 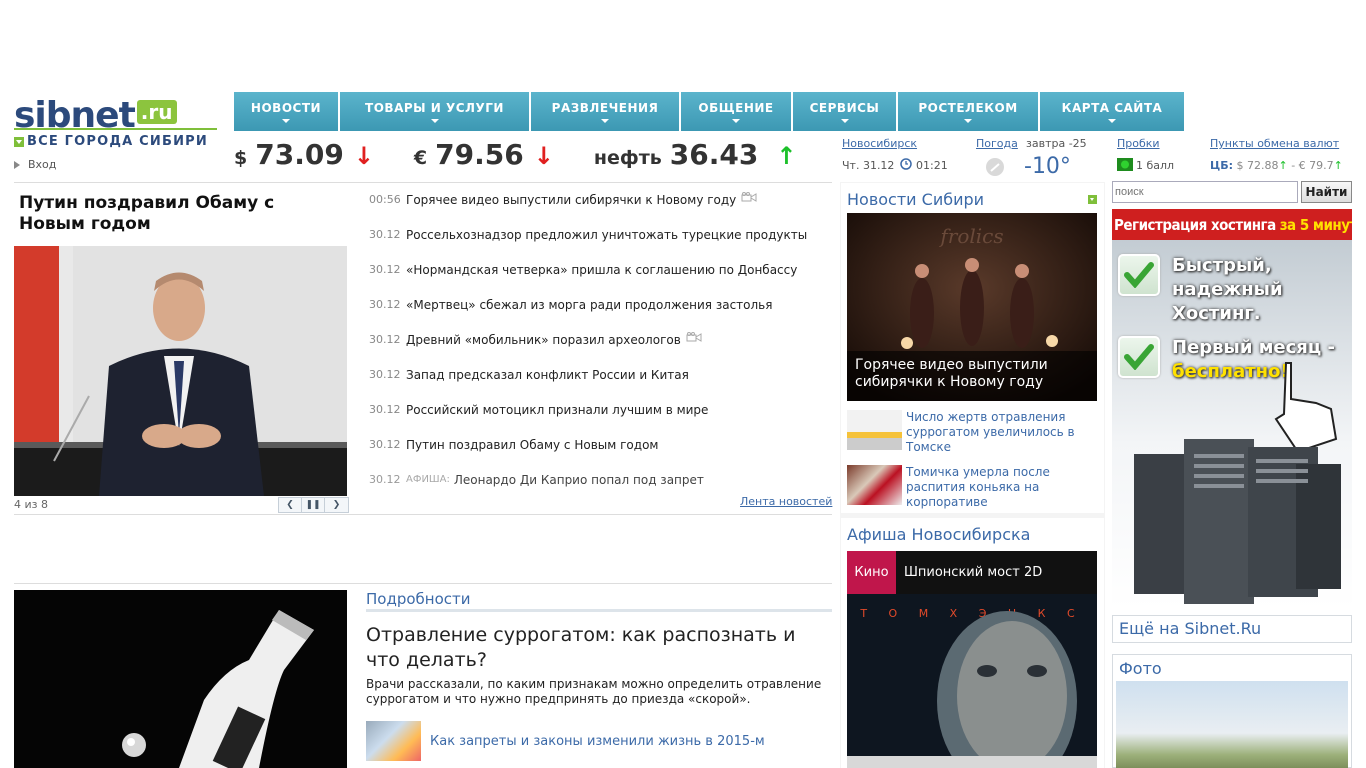 I want to click on ad-text-month: Первый месяц -, so click(x=1253, y=347).